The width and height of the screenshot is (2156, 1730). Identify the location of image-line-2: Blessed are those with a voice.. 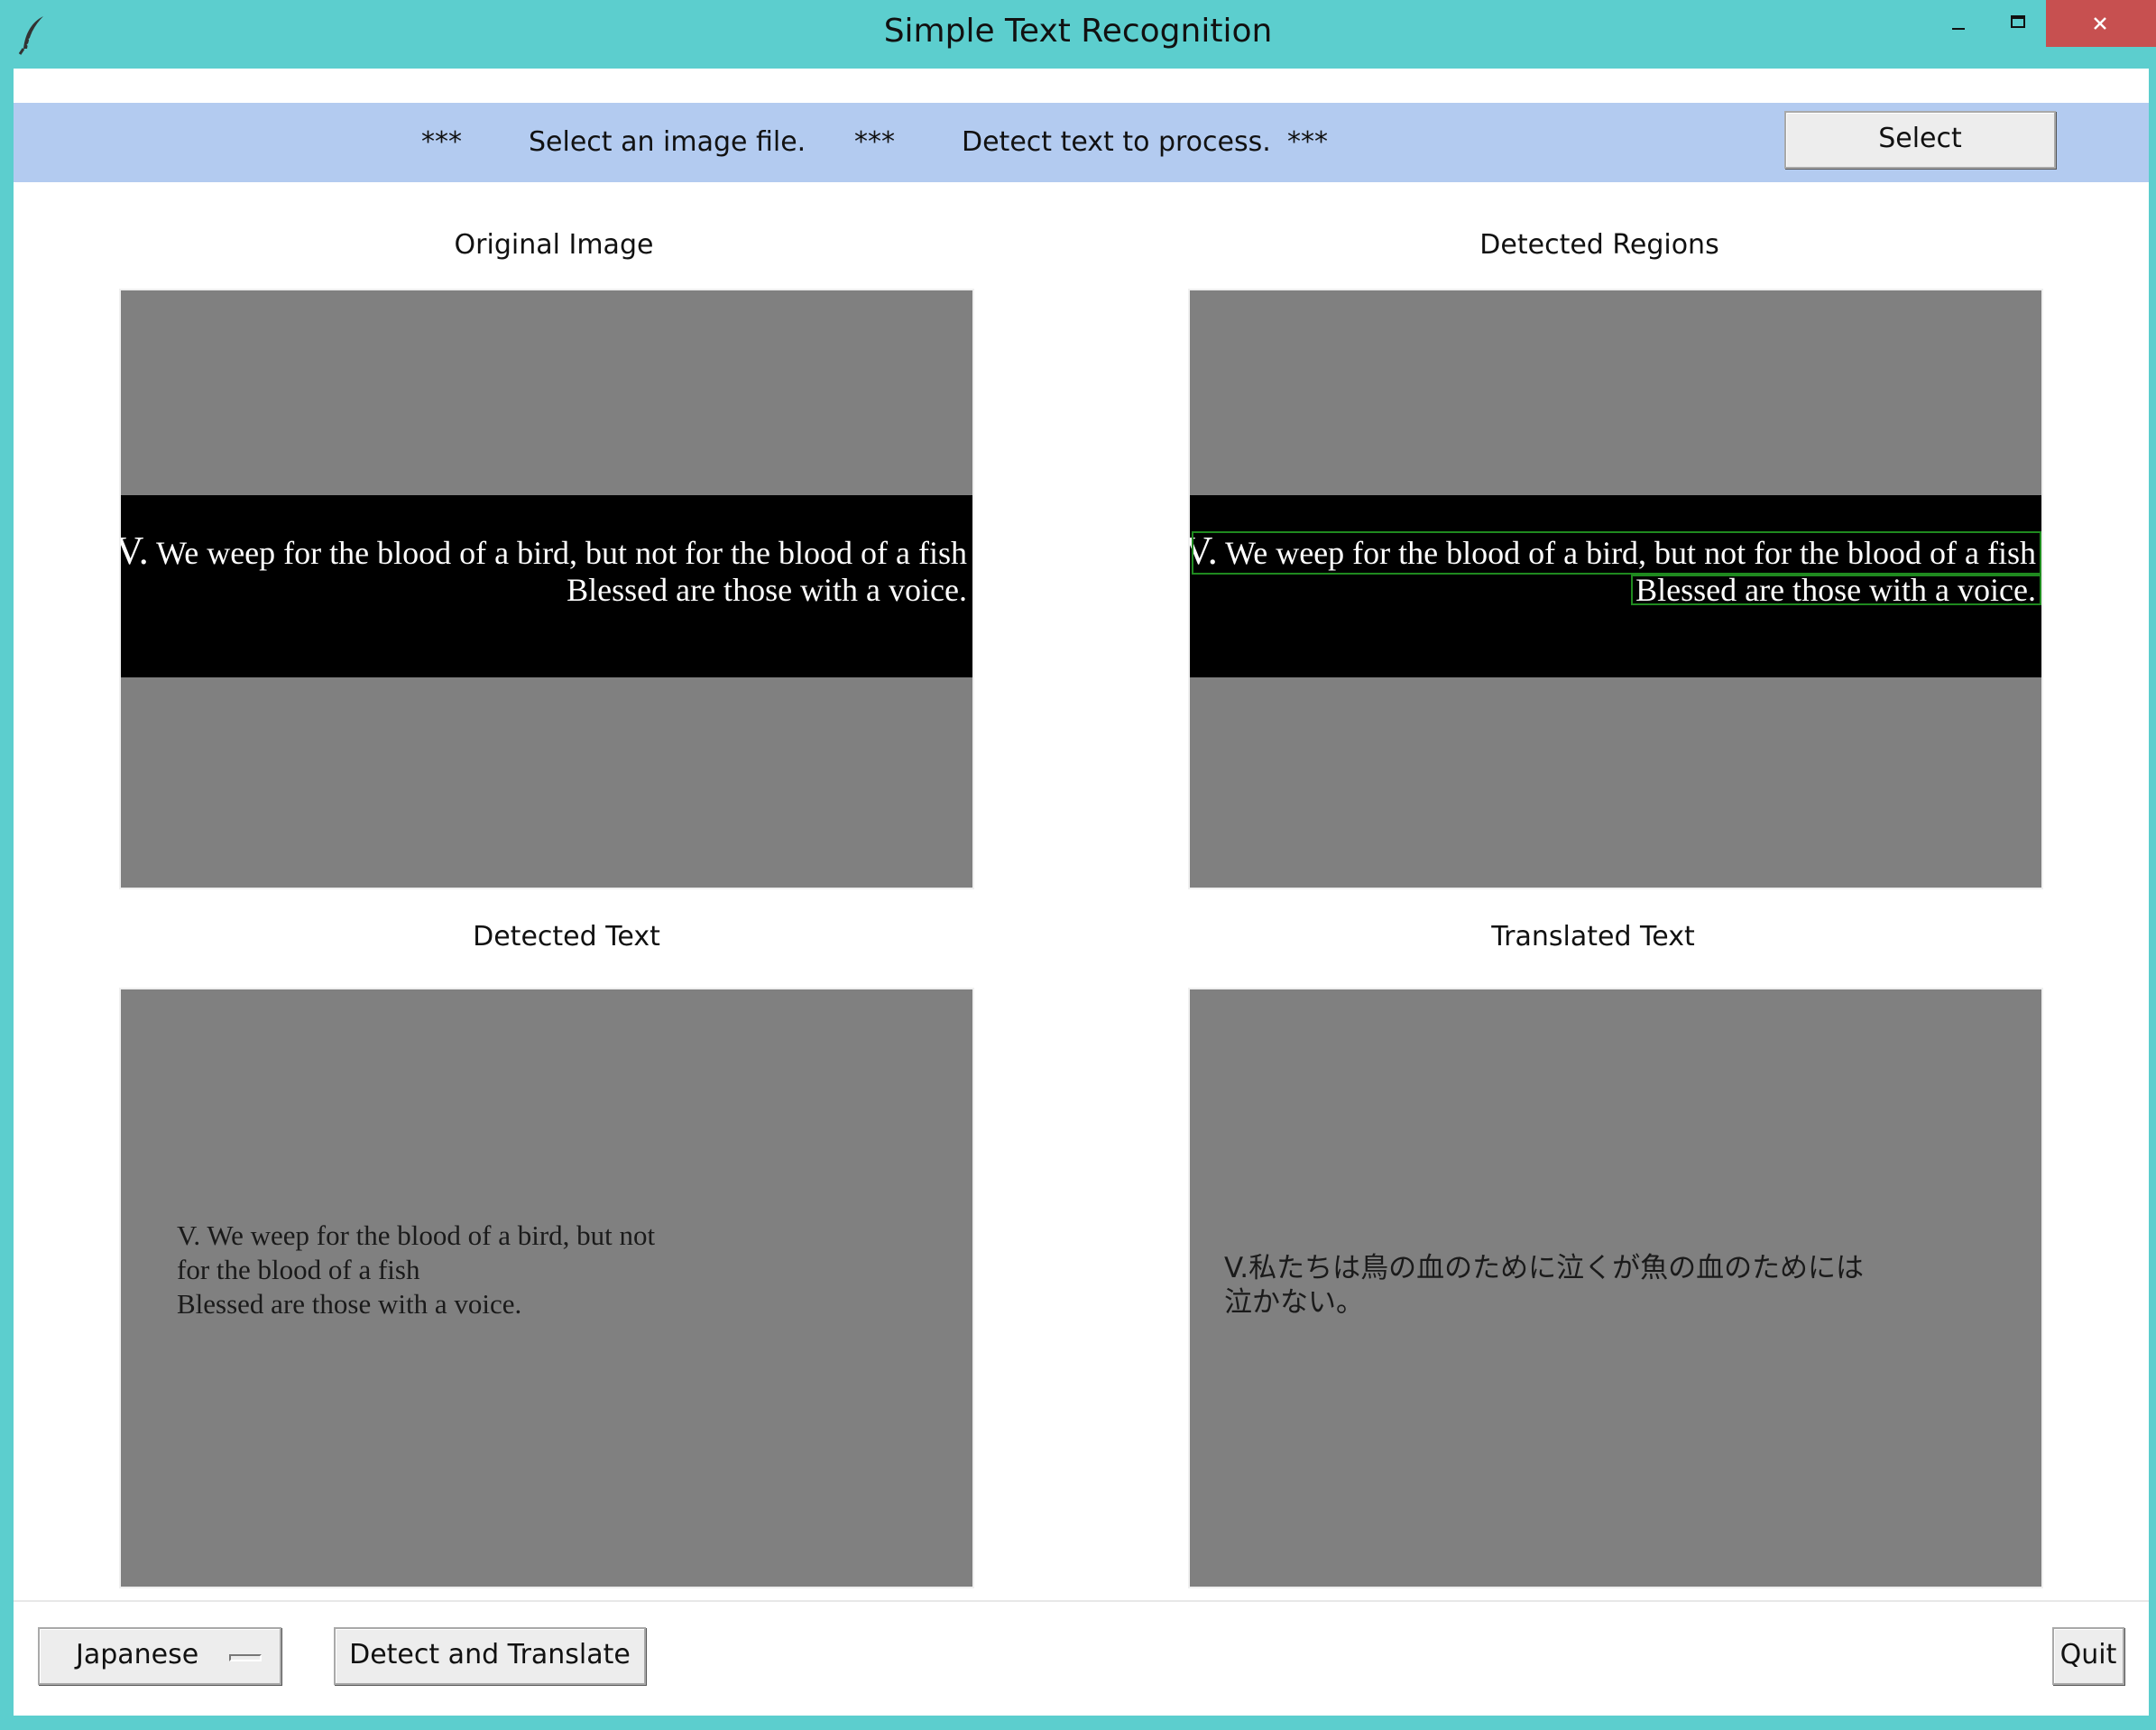
(767, 590).